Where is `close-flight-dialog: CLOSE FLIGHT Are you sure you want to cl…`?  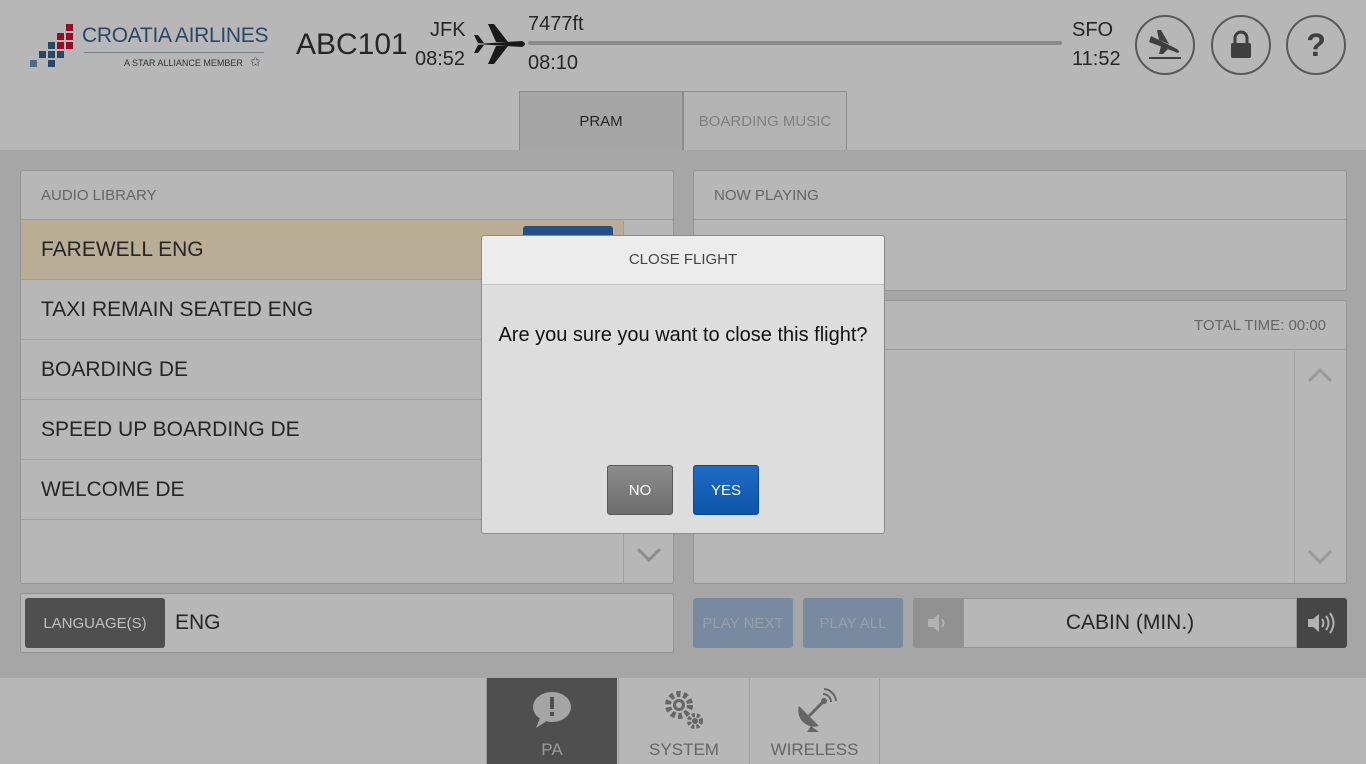
close-flight-dialog: CLOSE FLIGHT Are you sure you want to cl… is located at coordinates (683, 384).